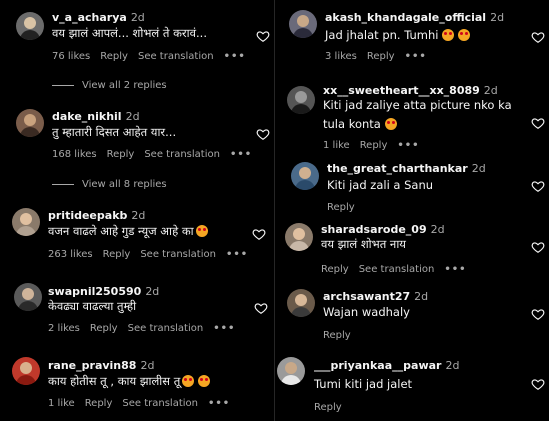 The image size is (549, 421). I want to click on comment-meta: 76 likes Reply See translation •••, so click(154, 56).